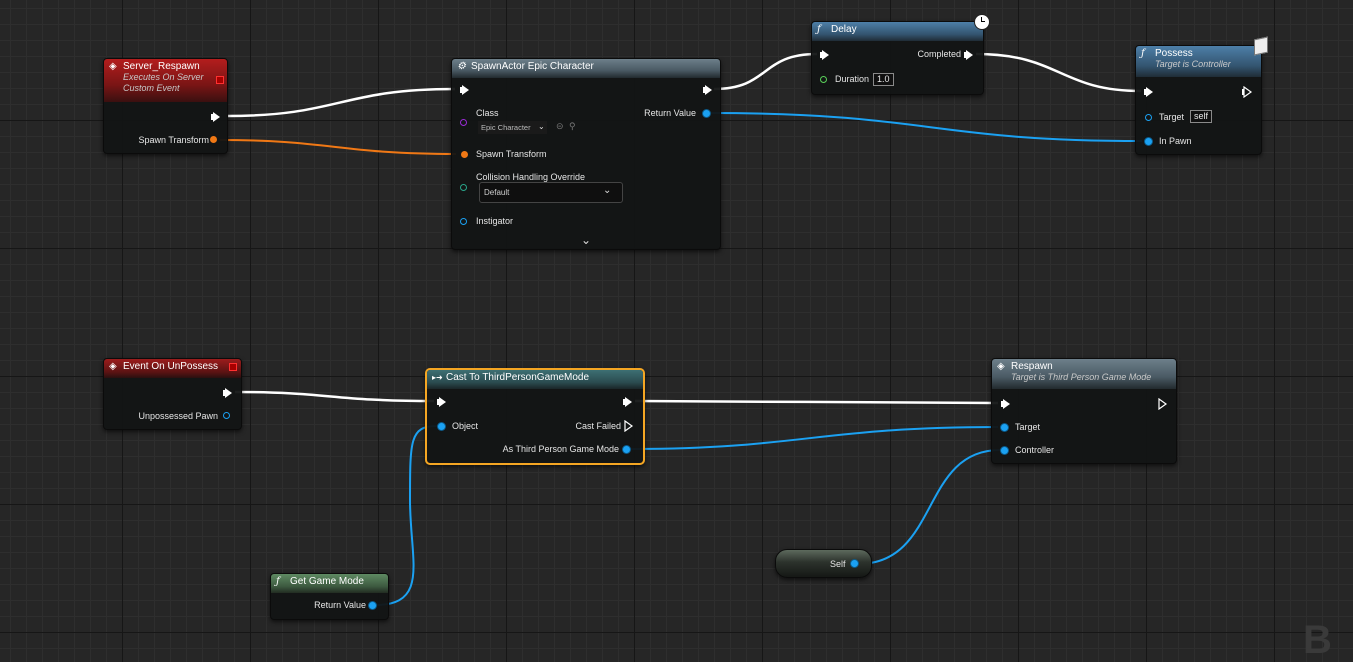  I want to click on class-pin, so click(463, 122).